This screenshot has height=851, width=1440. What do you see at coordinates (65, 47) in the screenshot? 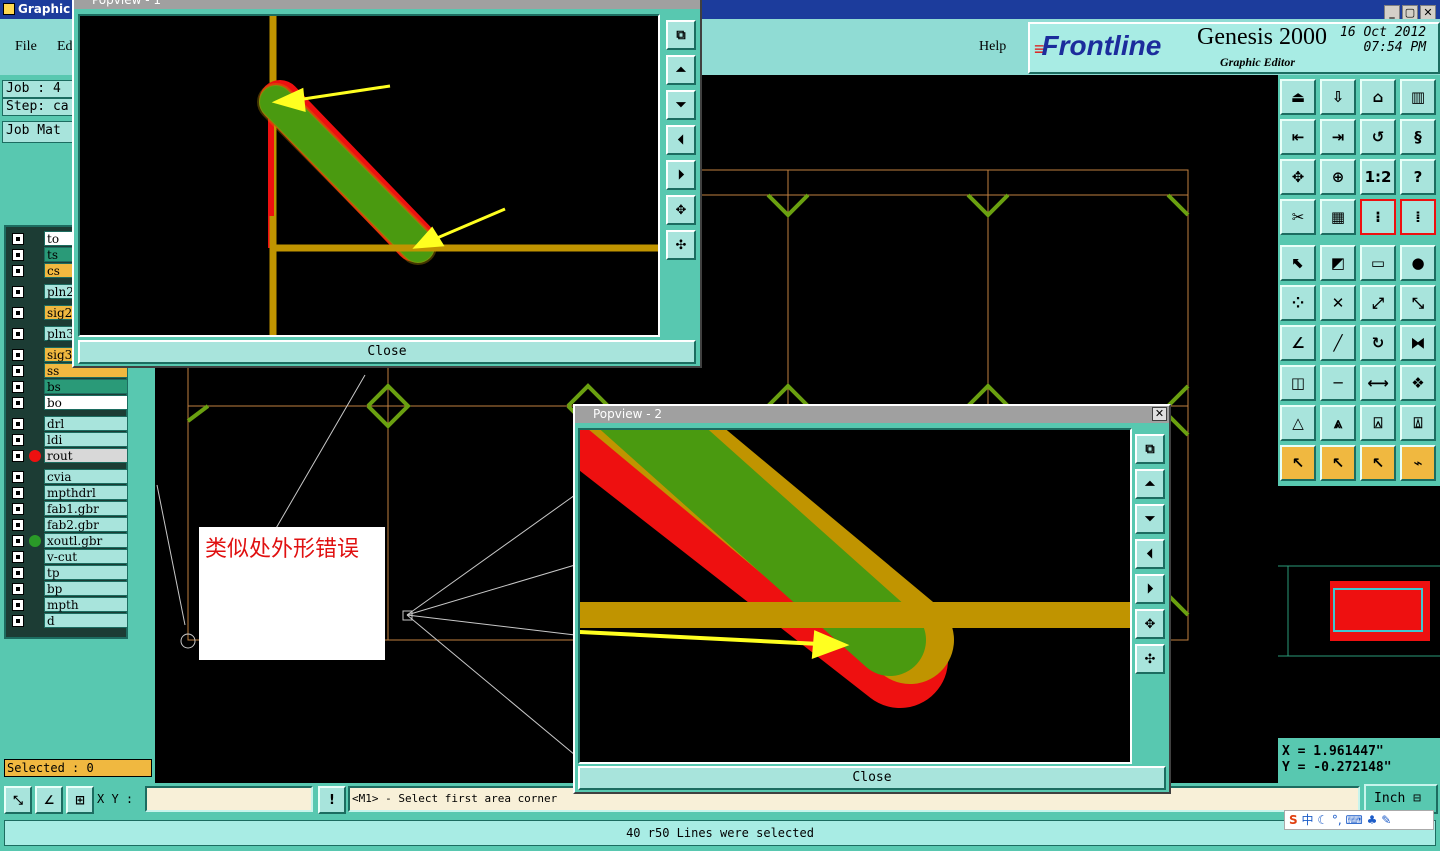
I see `menu-edit: Ed` at bounding box center [65, 47].